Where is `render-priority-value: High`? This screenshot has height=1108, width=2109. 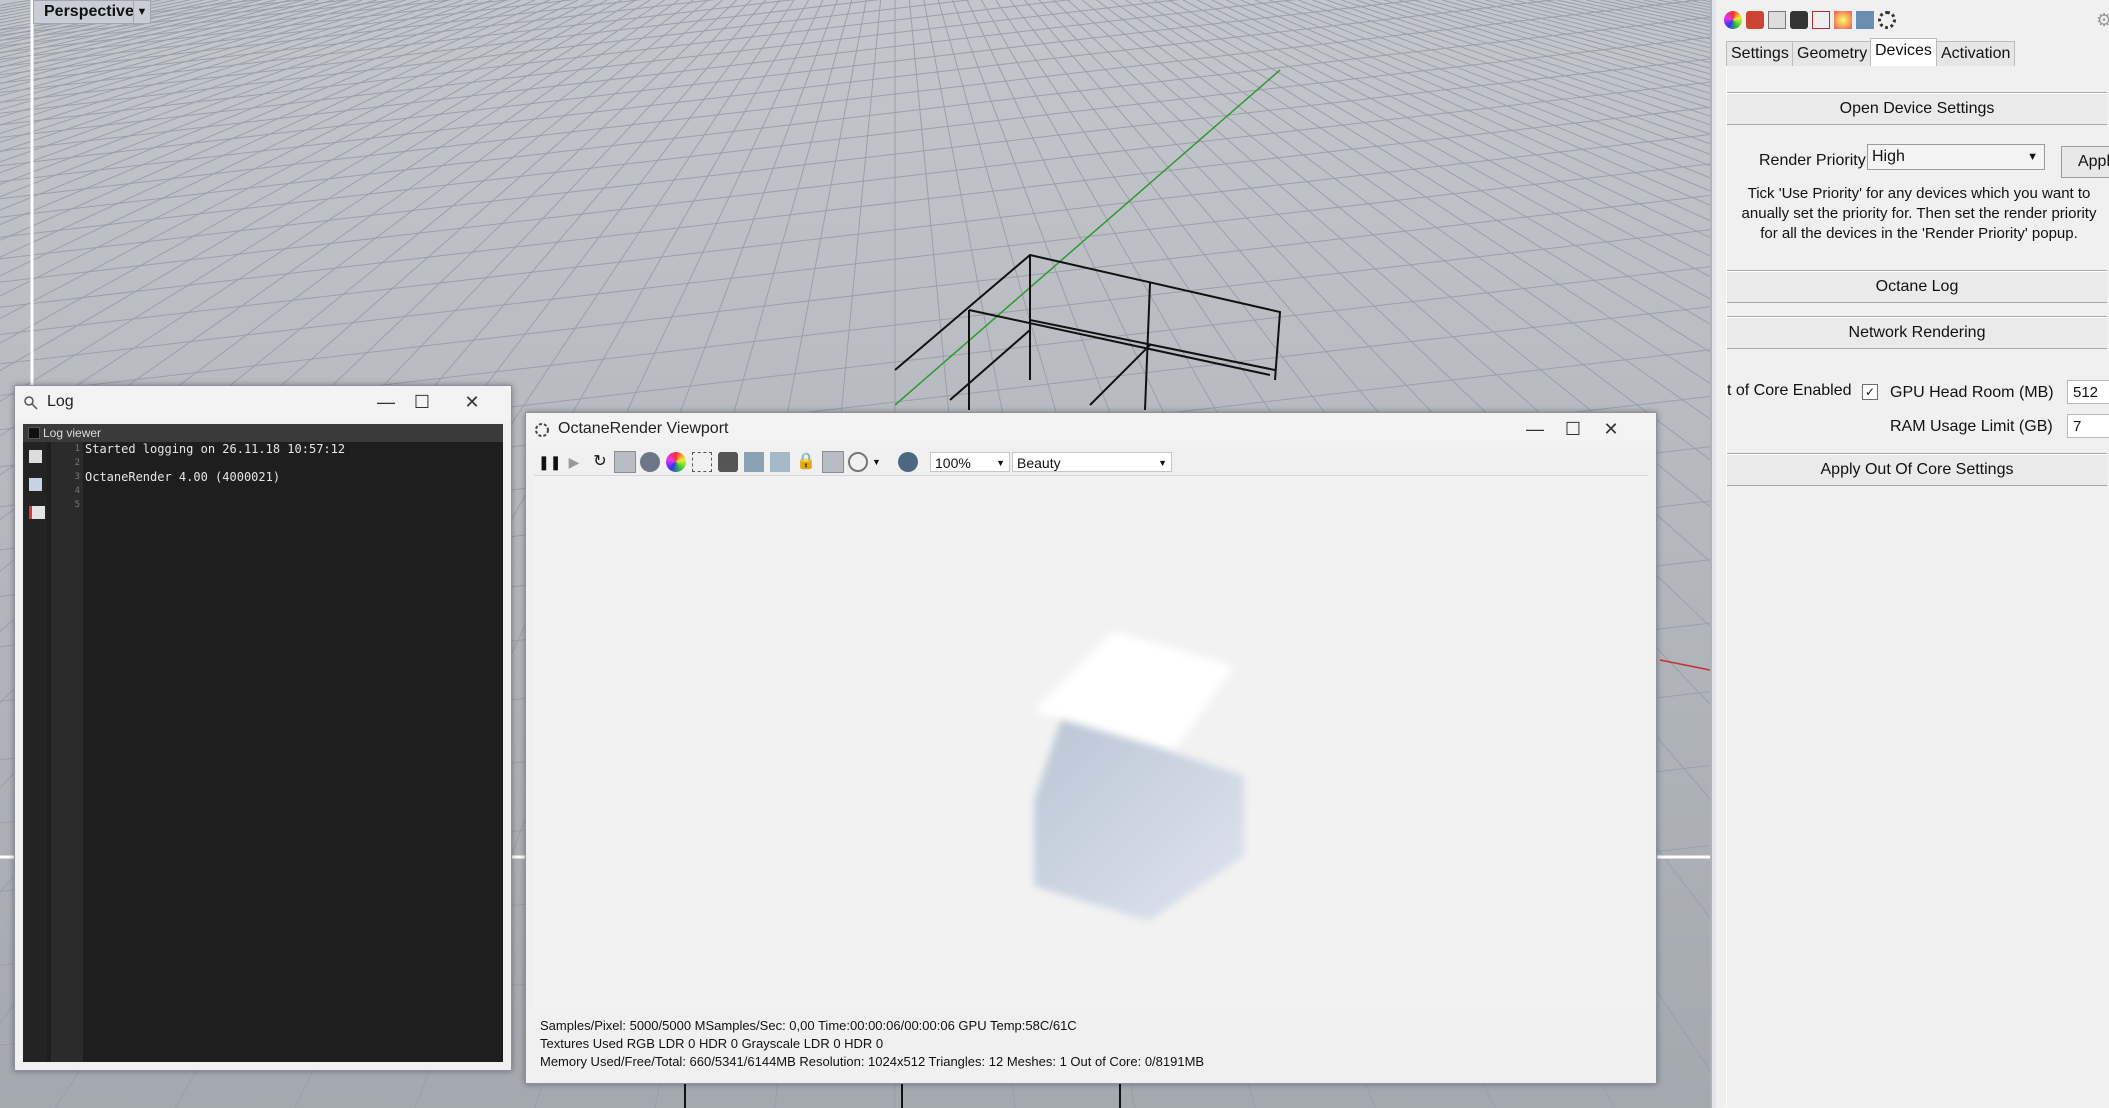 render-priority-value: High is located at coordinates (1888, 156).